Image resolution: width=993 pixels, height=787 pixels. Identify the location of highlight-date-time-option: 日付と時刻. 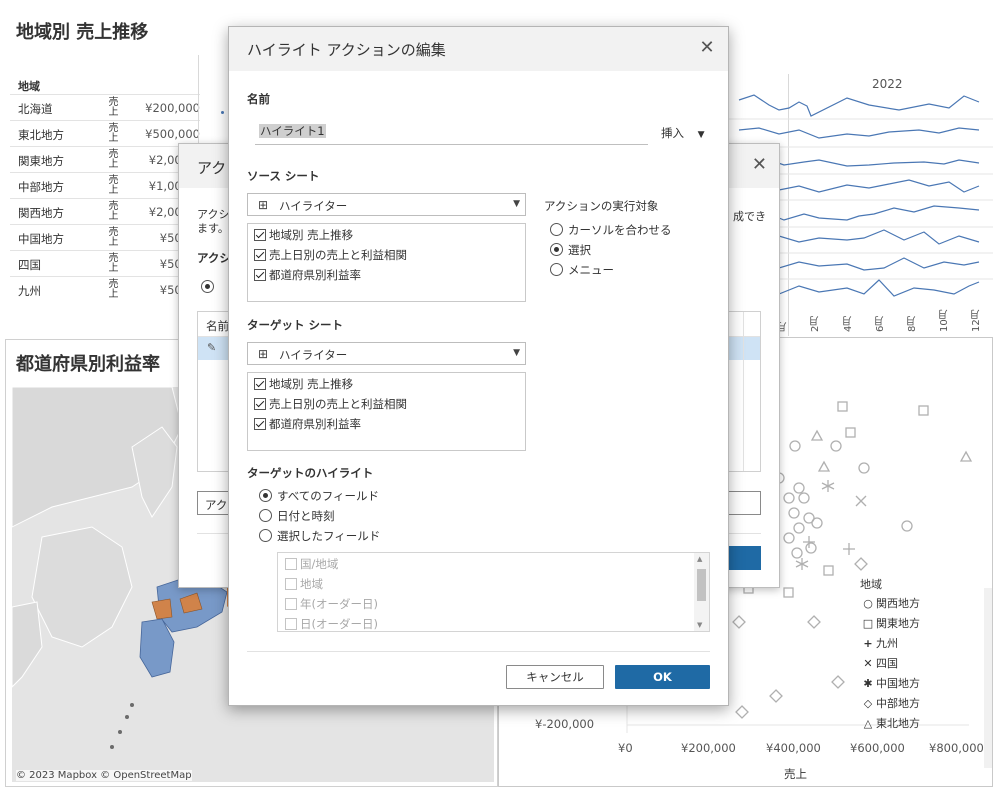
(297, 516).